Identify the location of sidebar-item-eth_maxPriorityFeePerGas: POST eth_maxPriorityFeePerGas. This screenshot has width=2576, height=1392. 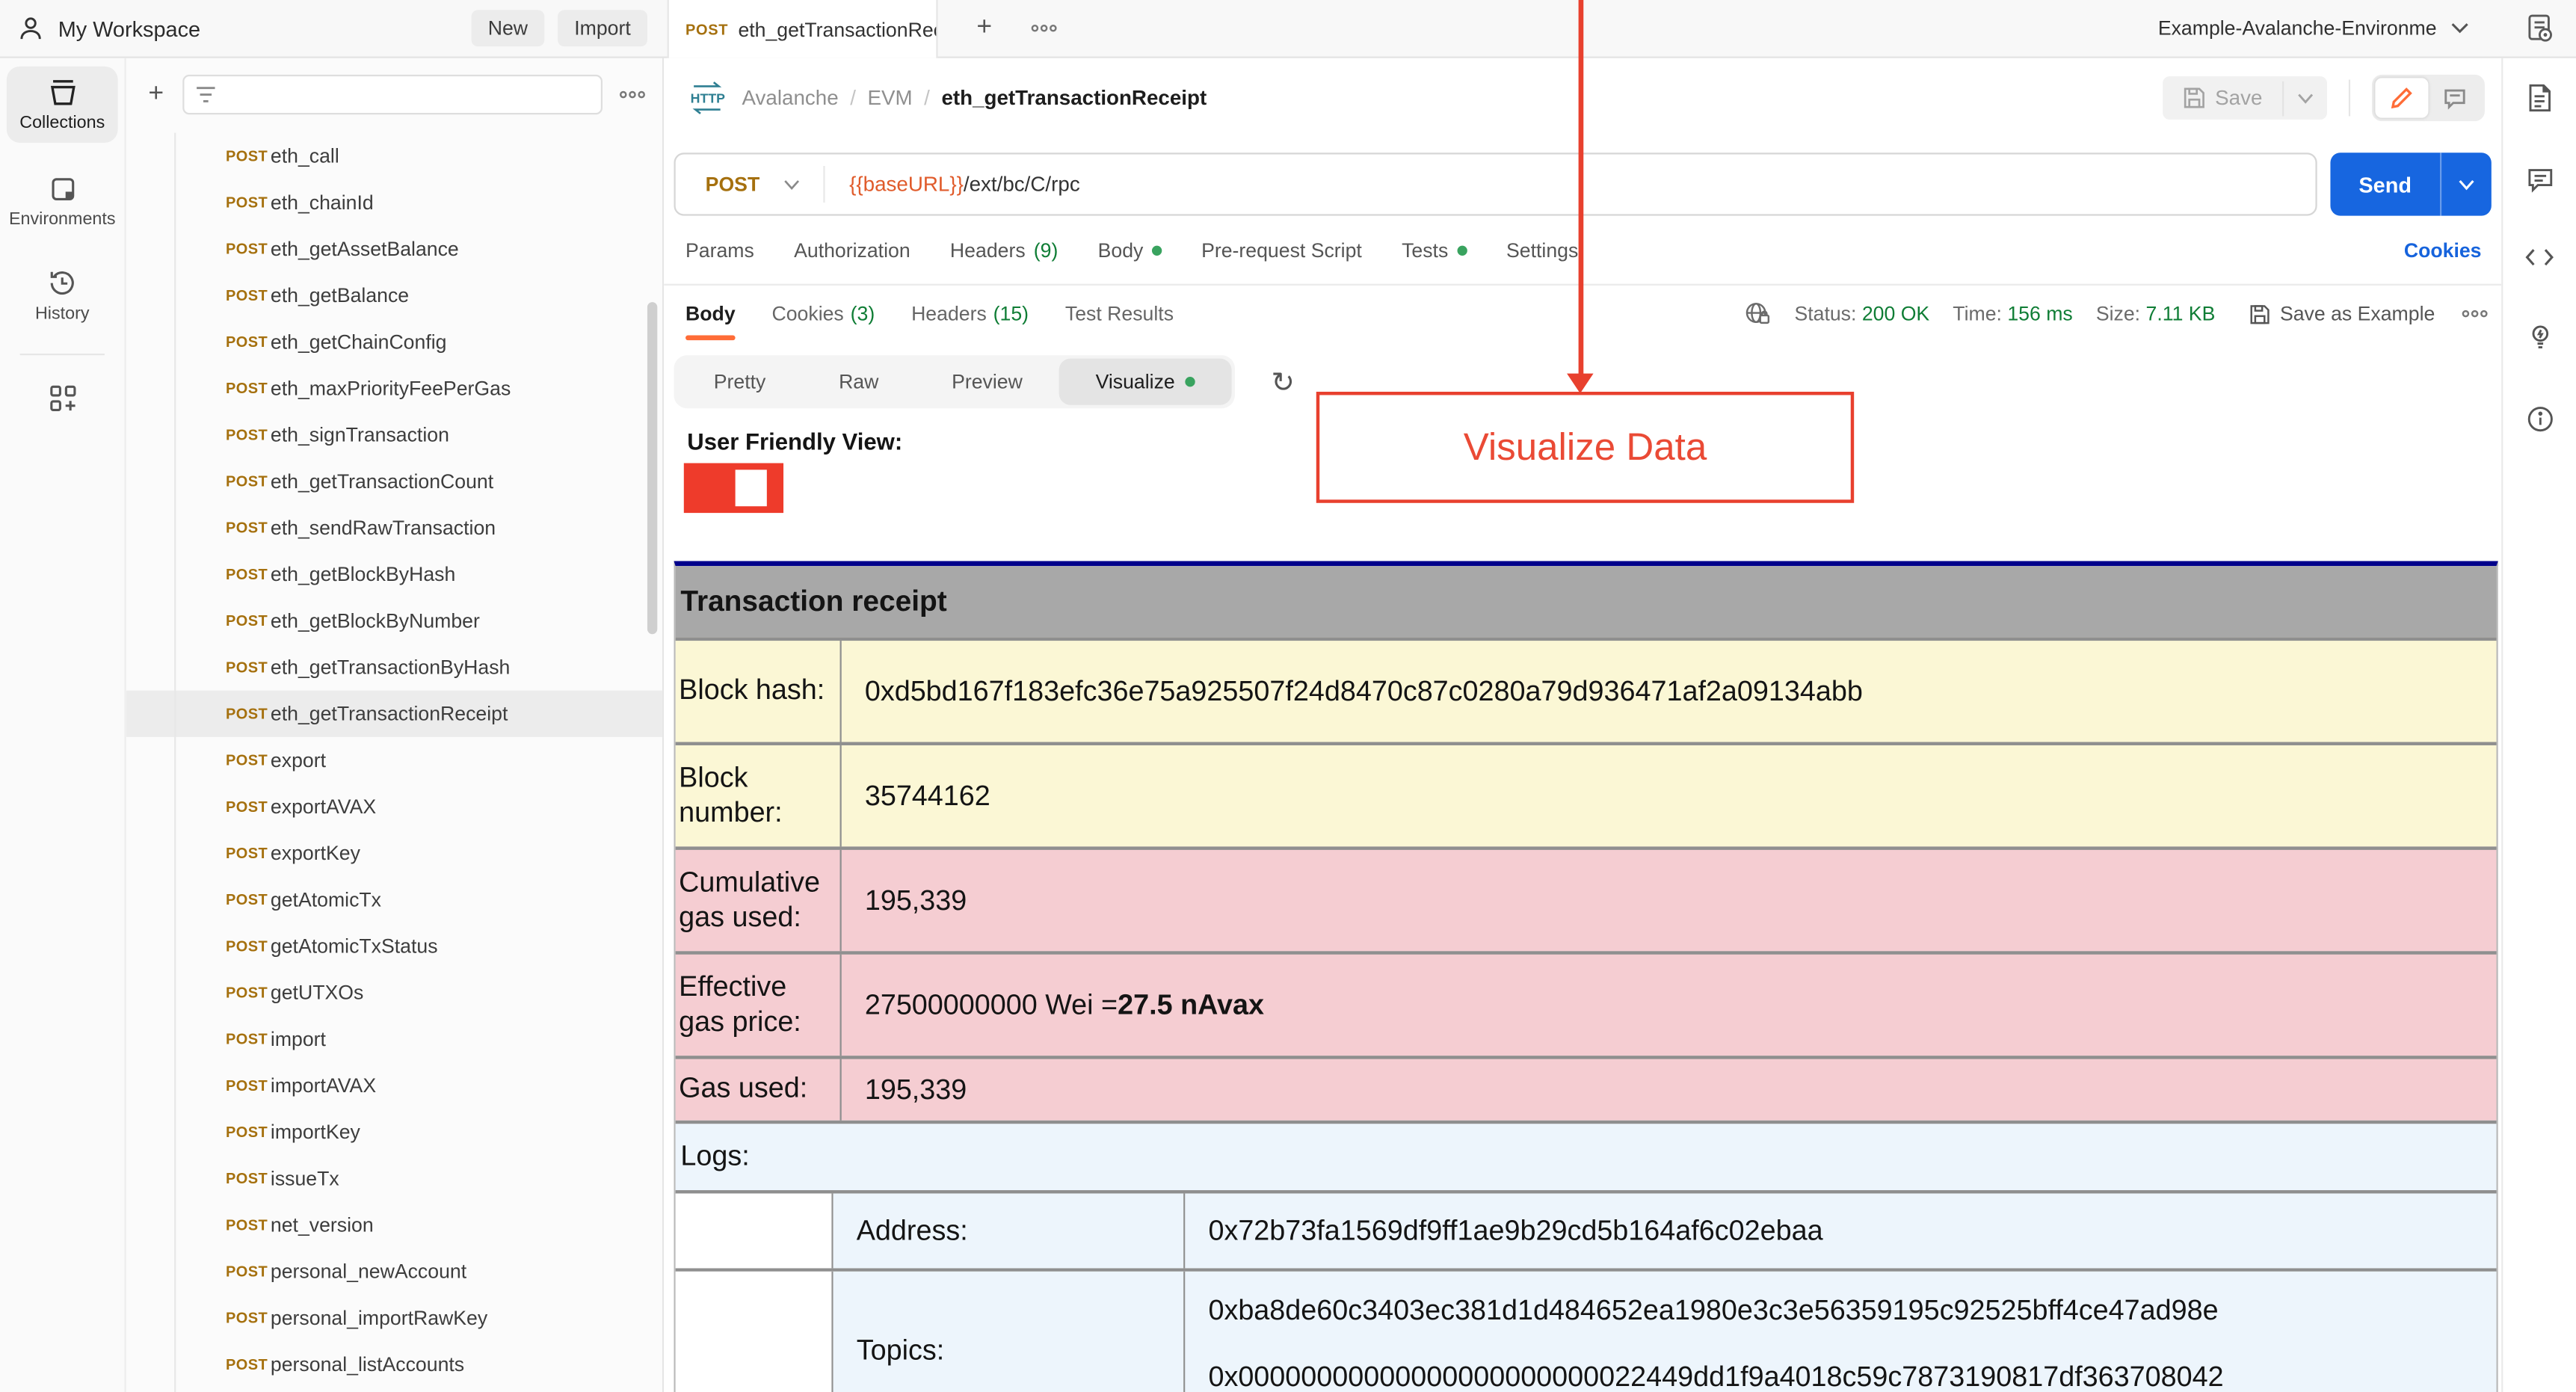
(394, 388).